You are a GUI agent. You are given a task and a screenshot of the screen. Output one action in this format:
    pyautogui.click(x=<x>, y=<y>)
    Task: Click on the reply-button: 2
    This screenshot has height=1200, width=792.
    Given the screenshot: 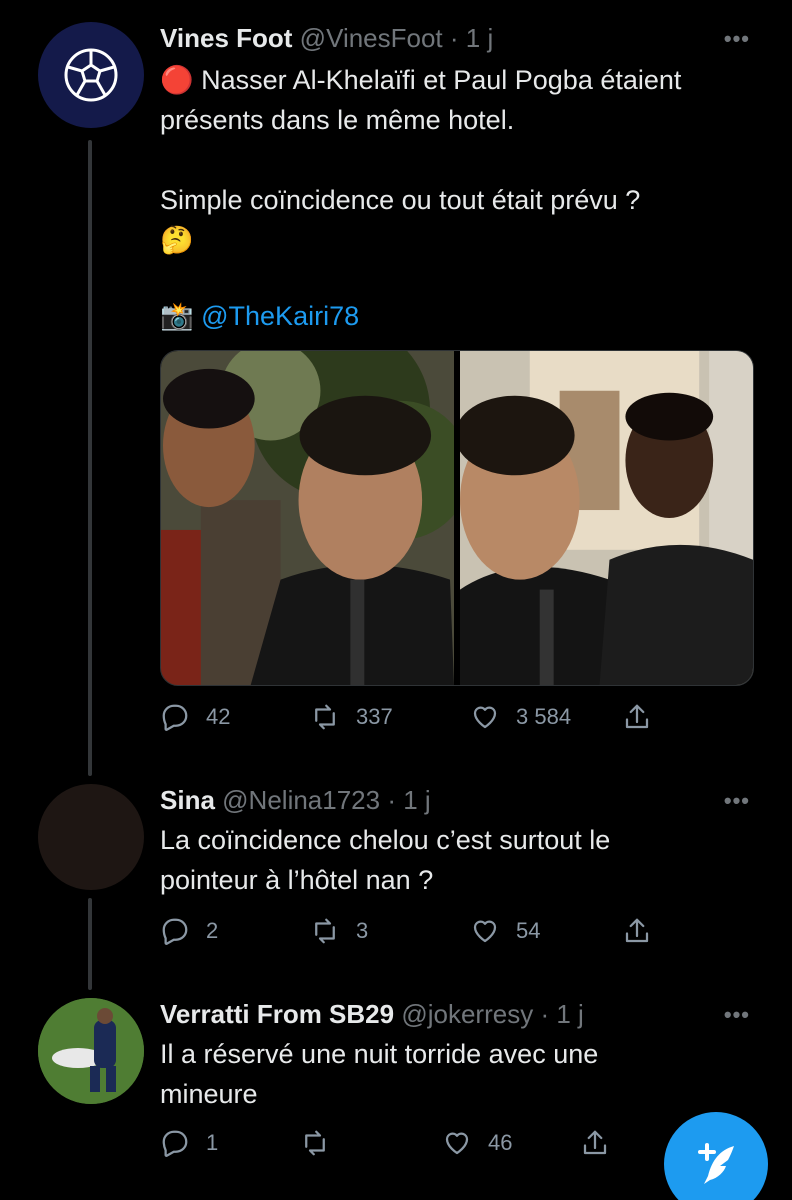 What is the action you would take?
    pyautogui.click(x=189, y=931)
    